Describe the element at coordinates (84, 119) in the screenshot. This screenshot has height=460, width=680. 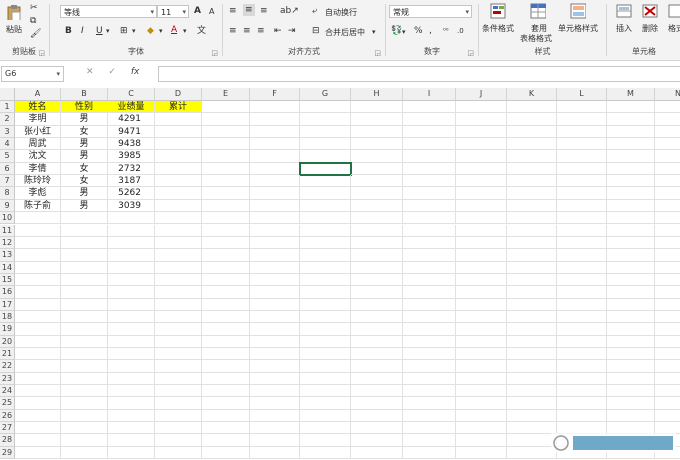
I see `cell-B2: 男` at that location.